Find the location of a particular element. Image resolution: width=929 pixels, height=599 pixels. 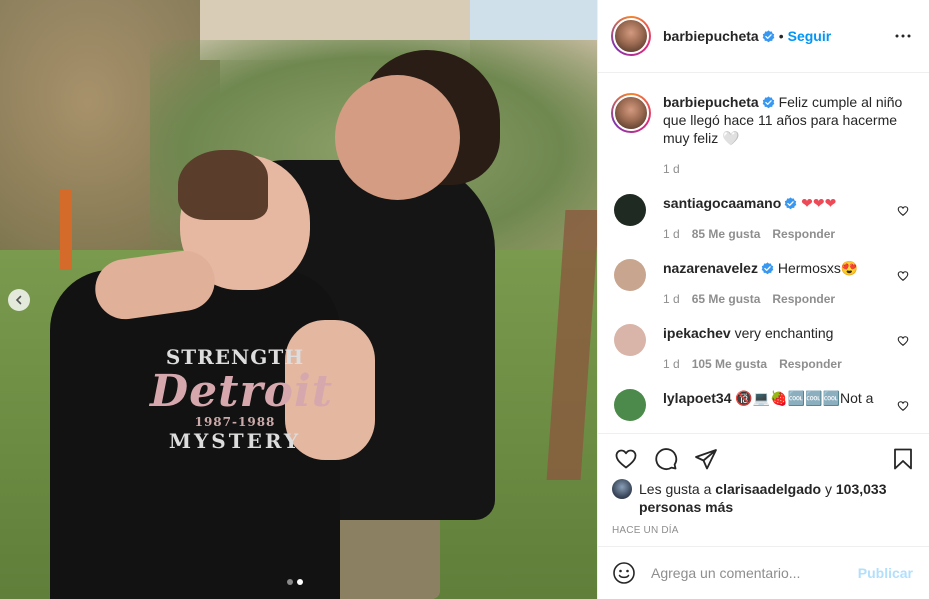

bookmark-icon is located at coordinates (903, 459).